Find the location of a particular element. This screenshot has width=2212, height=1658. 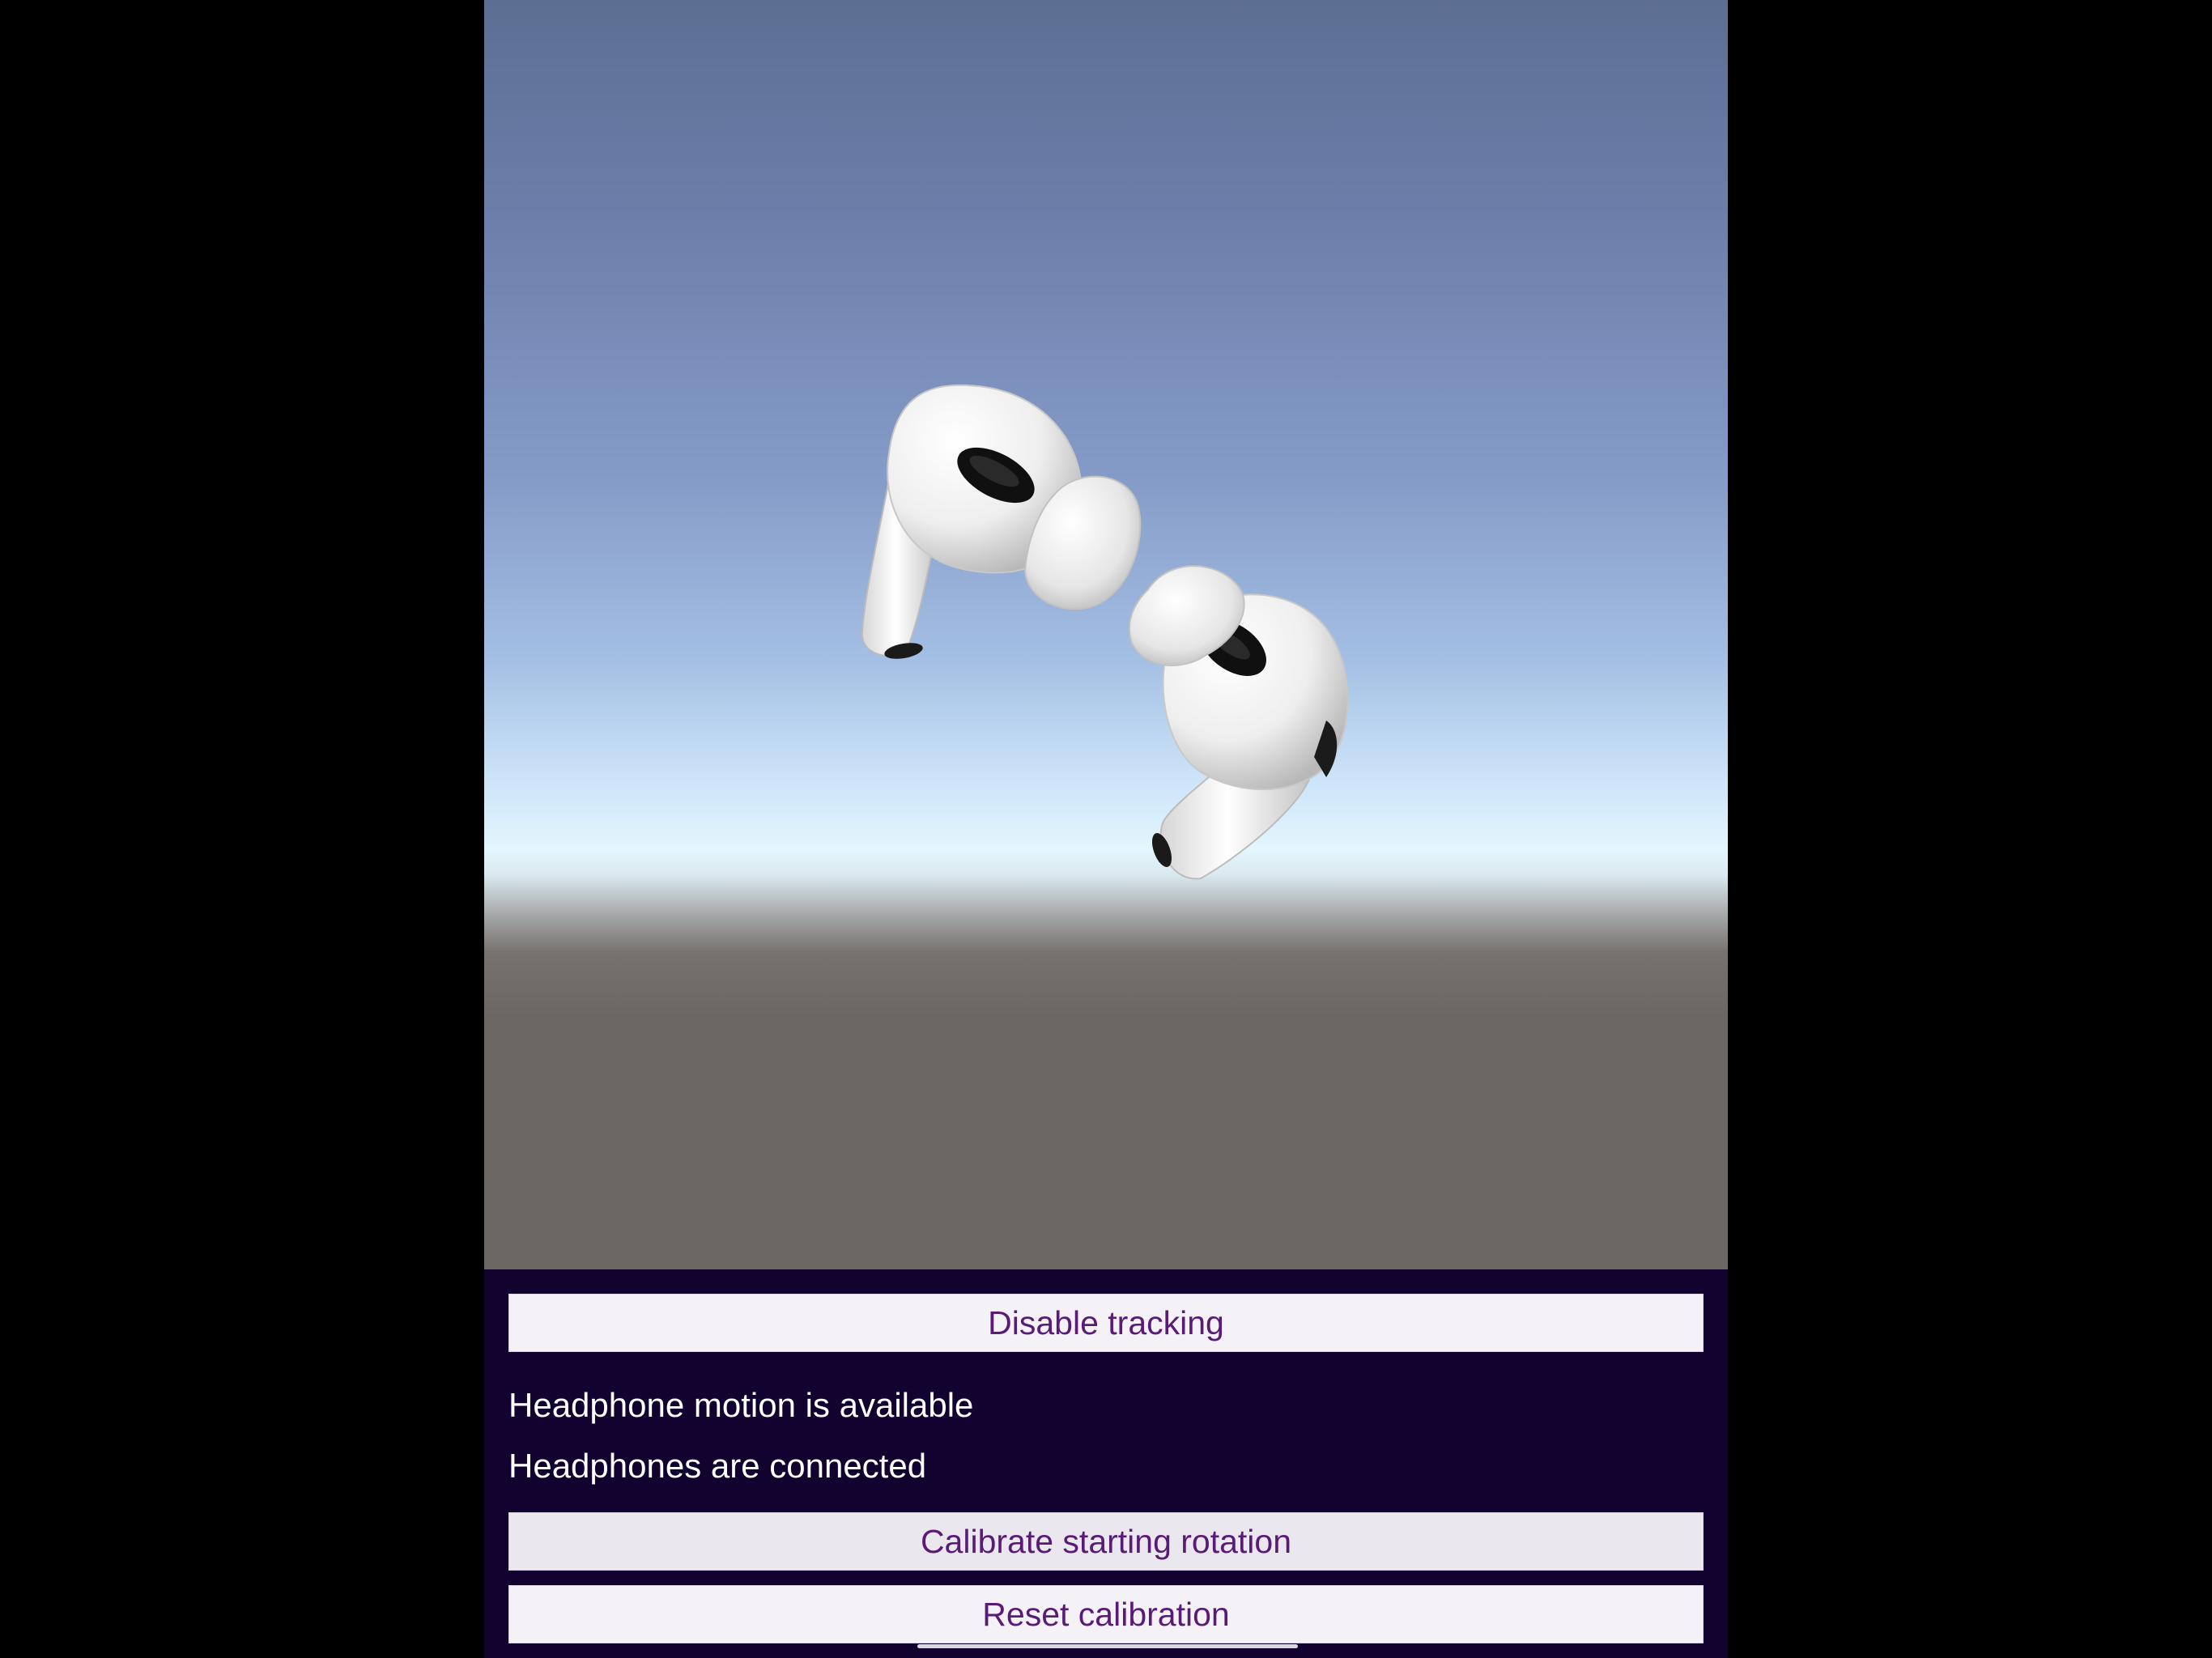

earbuds-model is located at coordinates (1105, 632).